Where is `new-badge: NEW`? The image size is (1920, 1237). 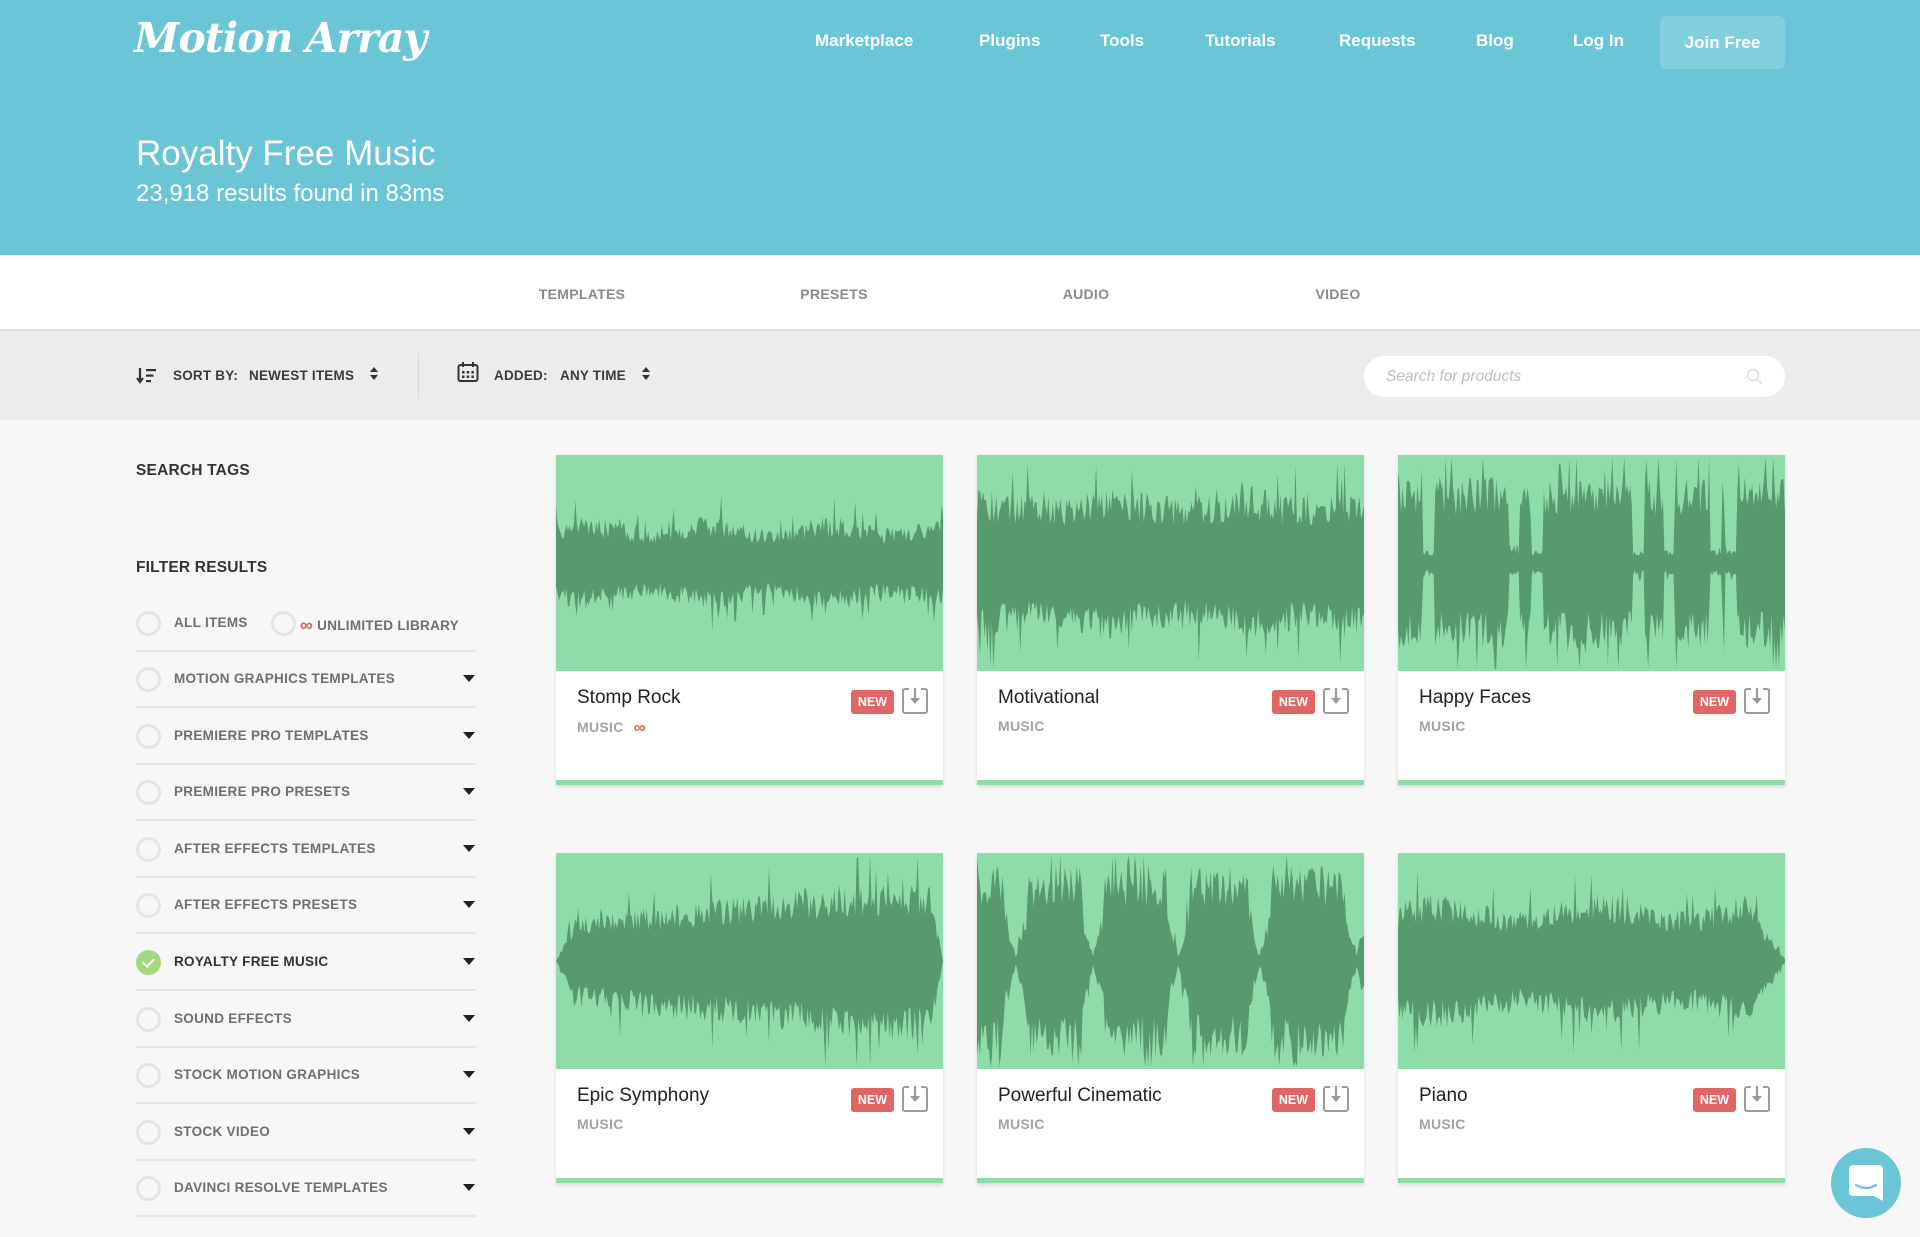
new-badge: NEW is located at coordinates (1293, 702).